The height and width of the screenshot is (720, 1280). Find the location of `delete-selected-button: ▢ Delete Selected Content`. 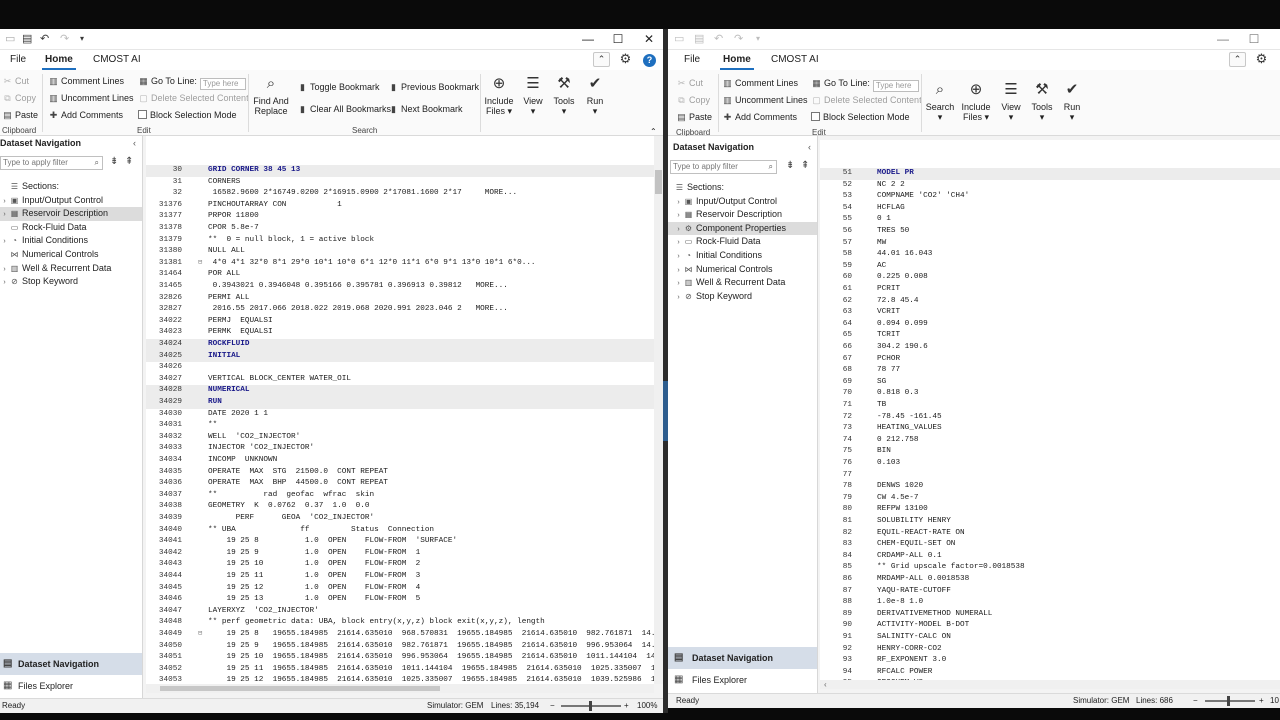

delete-selected-button: ▢ Delete Selected Content is located at coordinates (866, 100).